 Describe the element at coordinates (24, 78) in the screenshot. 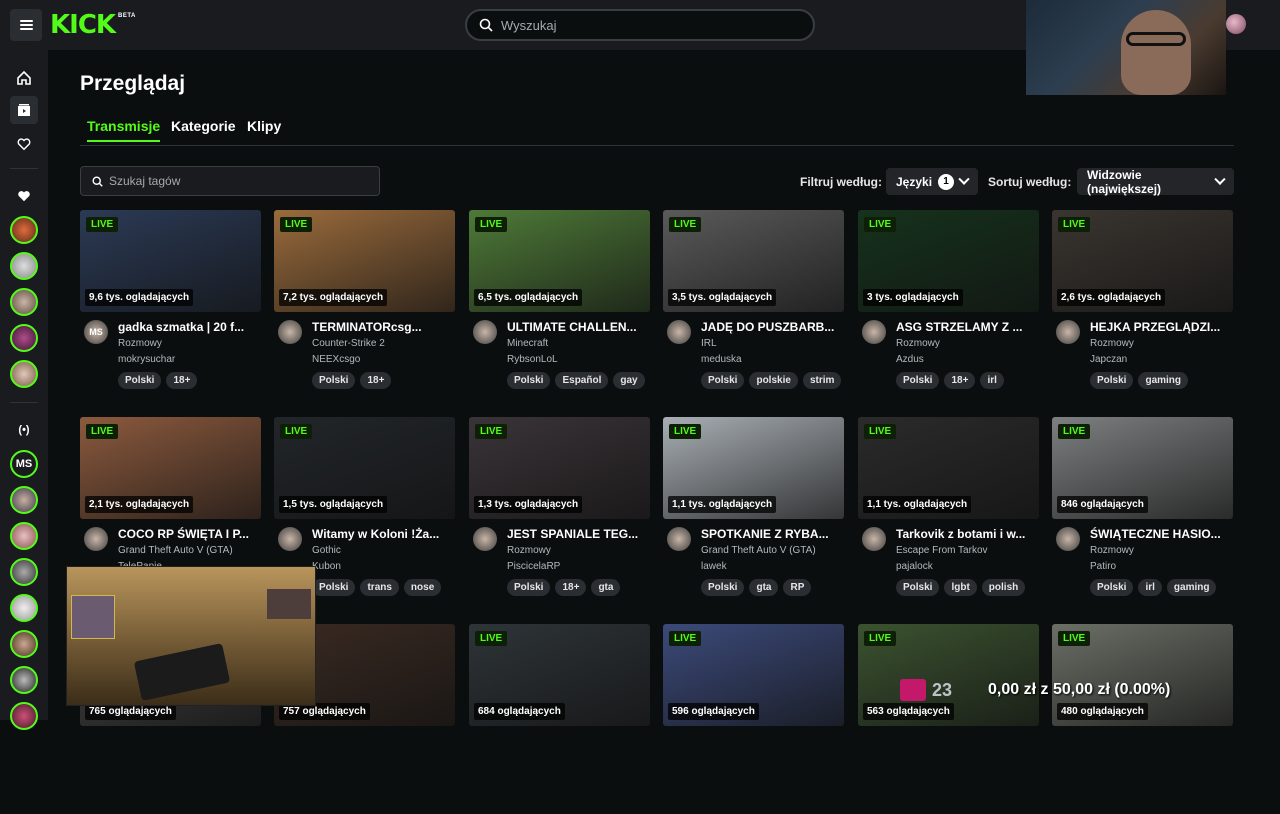

I see `home-icon` at that location.